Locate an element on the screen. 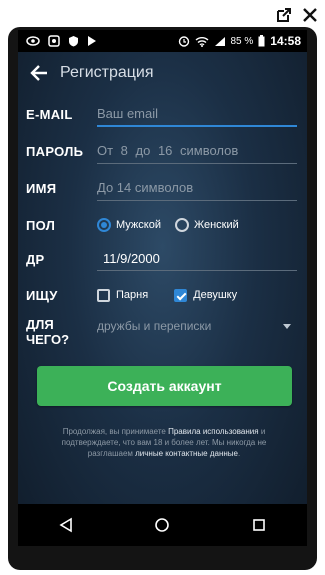 This screenshot has height=575, width=325. name-field: До 14 символов is located at coordinates (197, 188).